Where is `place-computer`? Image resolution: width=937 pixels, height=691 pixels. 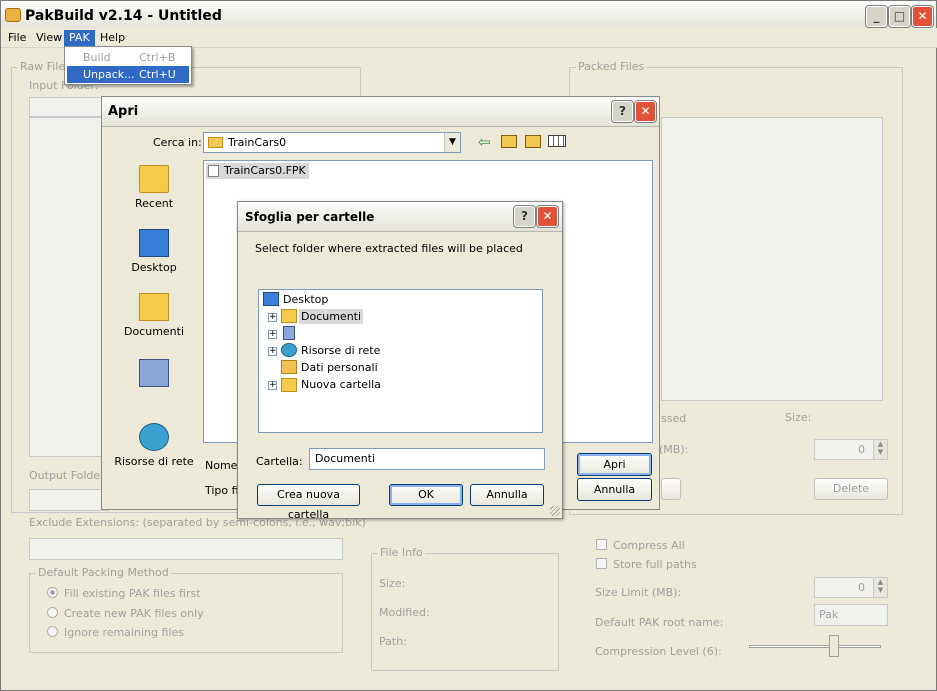
place-computer is located at coordinates (154, 375).